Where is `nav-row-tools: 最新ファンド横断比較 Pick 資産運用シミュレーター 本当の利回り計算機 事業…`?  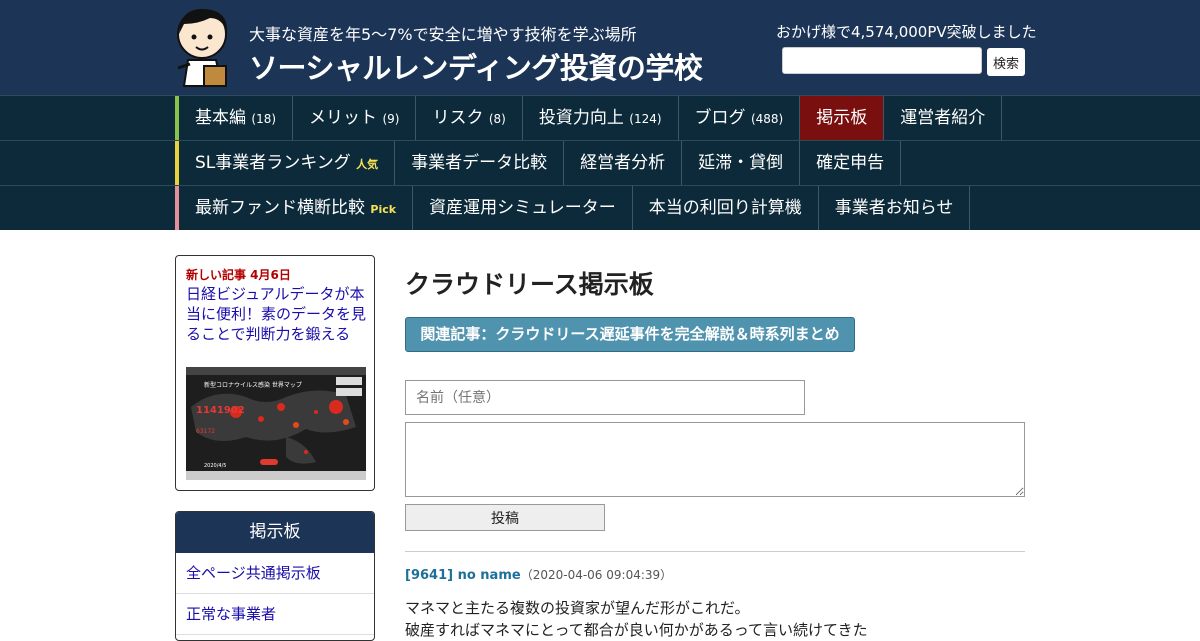
nav-row-tools: 最新ファンド横断比較 Pick 資産運用シミュレーター 本当の利回り計算機 事業… is located at coordinates (600, 207).